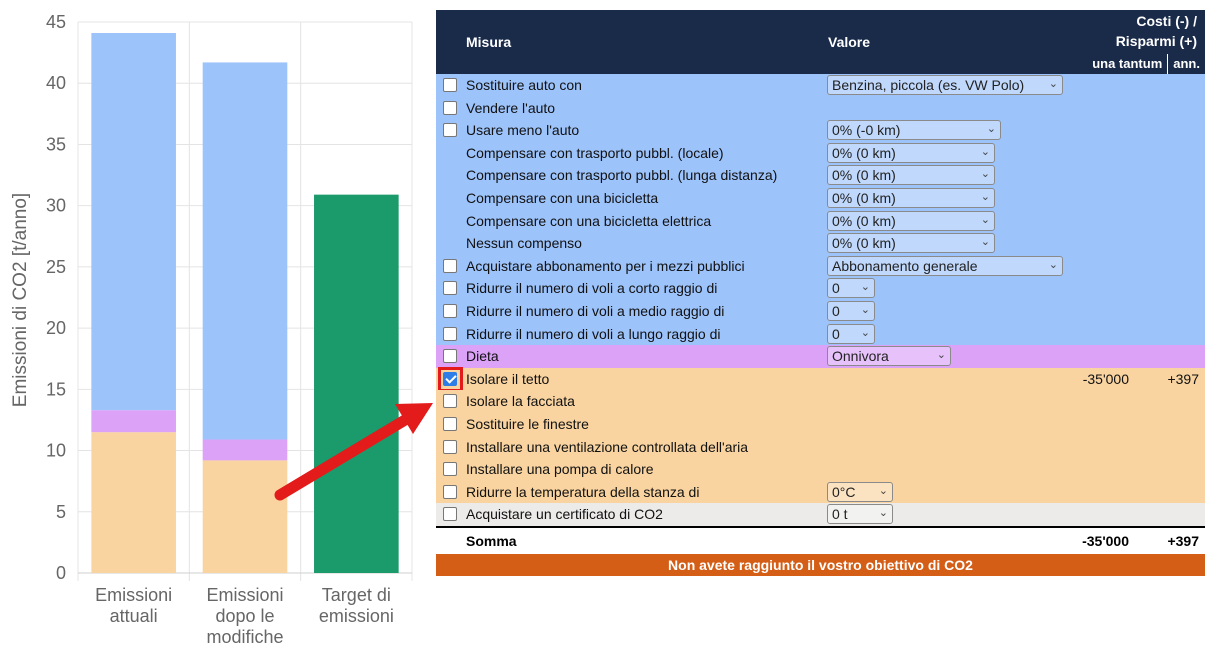 The width and height of the screenshot is (1205, 651). Describe the element at coordinates (56, 451) in the screenshot. I see `y-tick-label: 10` at that location.